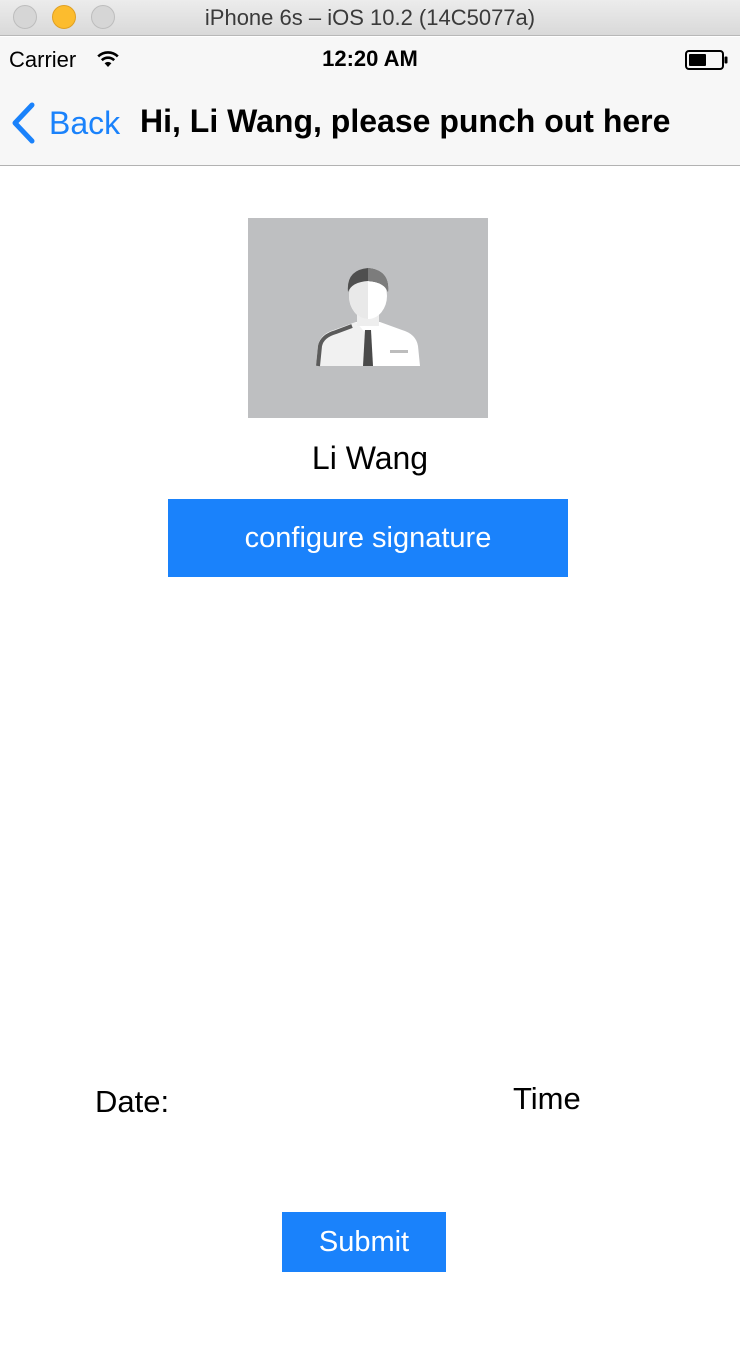  Describe the element at coordinates (85, 122) in the screenshot. I see `back-button-label: Back` at that location.